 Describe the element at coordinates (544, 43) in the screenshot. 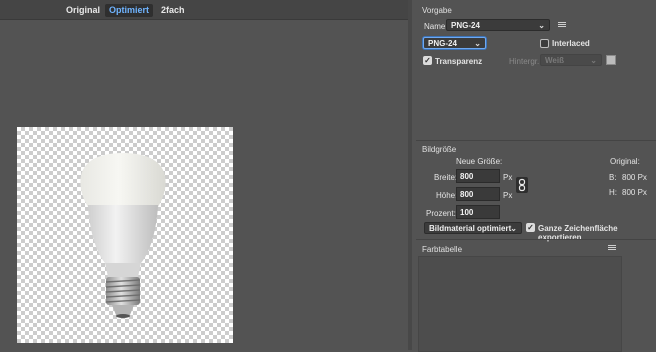

I see `interlaced-checkbox` at that location.